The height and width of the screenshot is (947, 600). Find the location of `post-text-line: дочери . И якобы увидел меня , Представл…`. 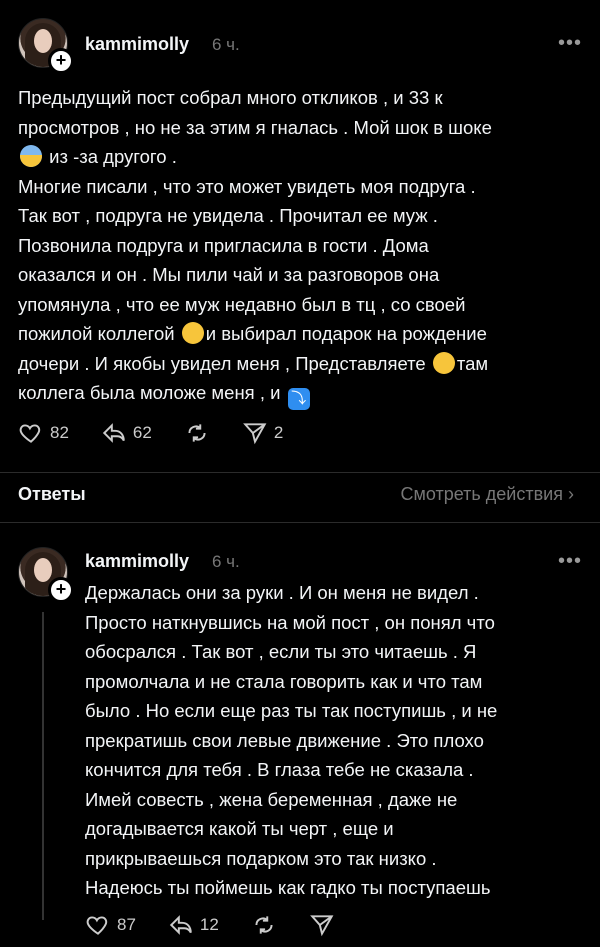

post-text-line: дочери . И якобы увидел меня , Представл… is located at coordinates (222, 363).